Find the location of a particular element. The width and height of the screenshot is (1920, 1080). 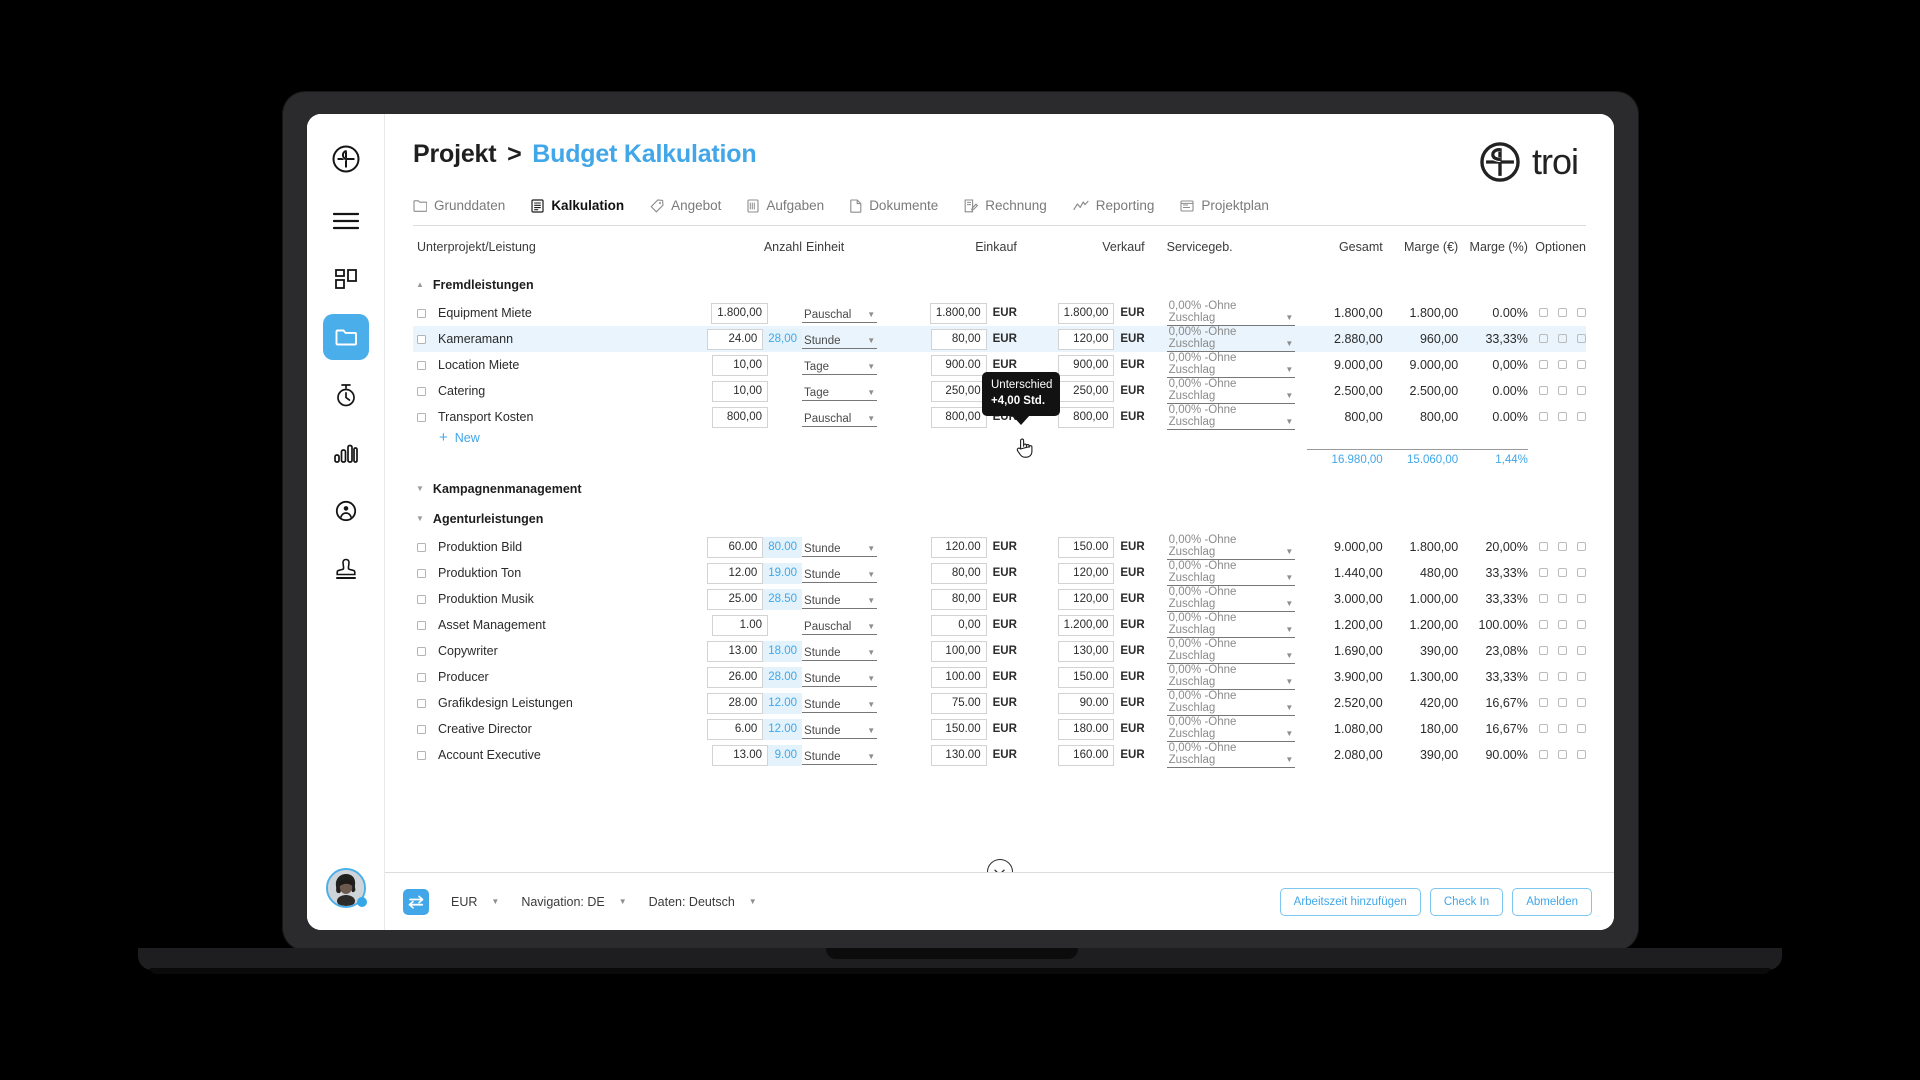

person-circle-icon is located at coordinates (346, 511).